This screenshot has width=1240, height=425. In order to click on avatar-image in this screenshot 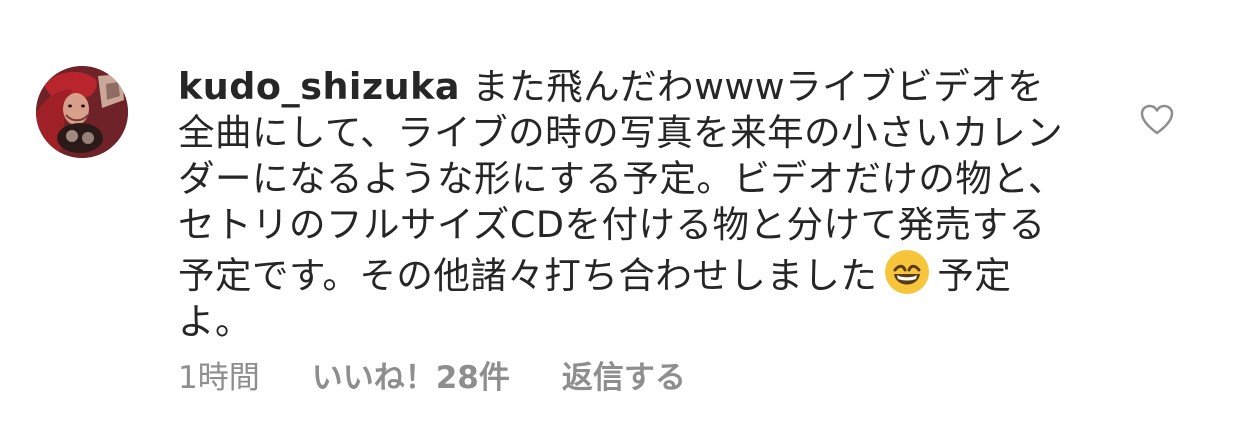, I will do `click(82, 112)`.